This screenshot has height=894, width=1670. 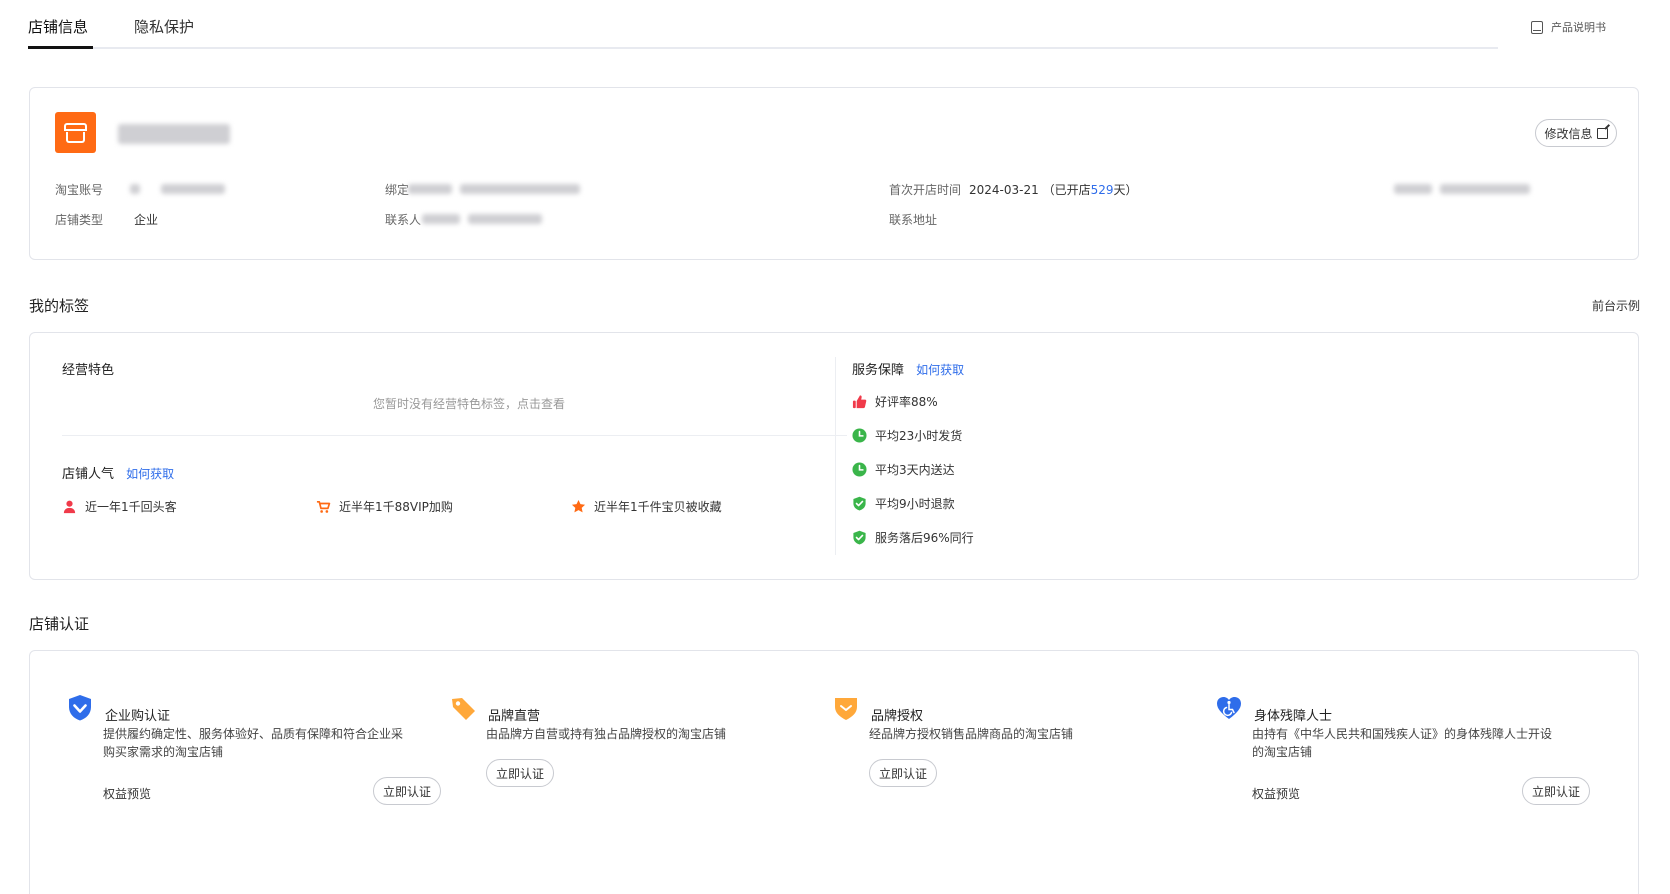 I want to click on edit-info-button: 修改信息, so click(x=1576, y=133).